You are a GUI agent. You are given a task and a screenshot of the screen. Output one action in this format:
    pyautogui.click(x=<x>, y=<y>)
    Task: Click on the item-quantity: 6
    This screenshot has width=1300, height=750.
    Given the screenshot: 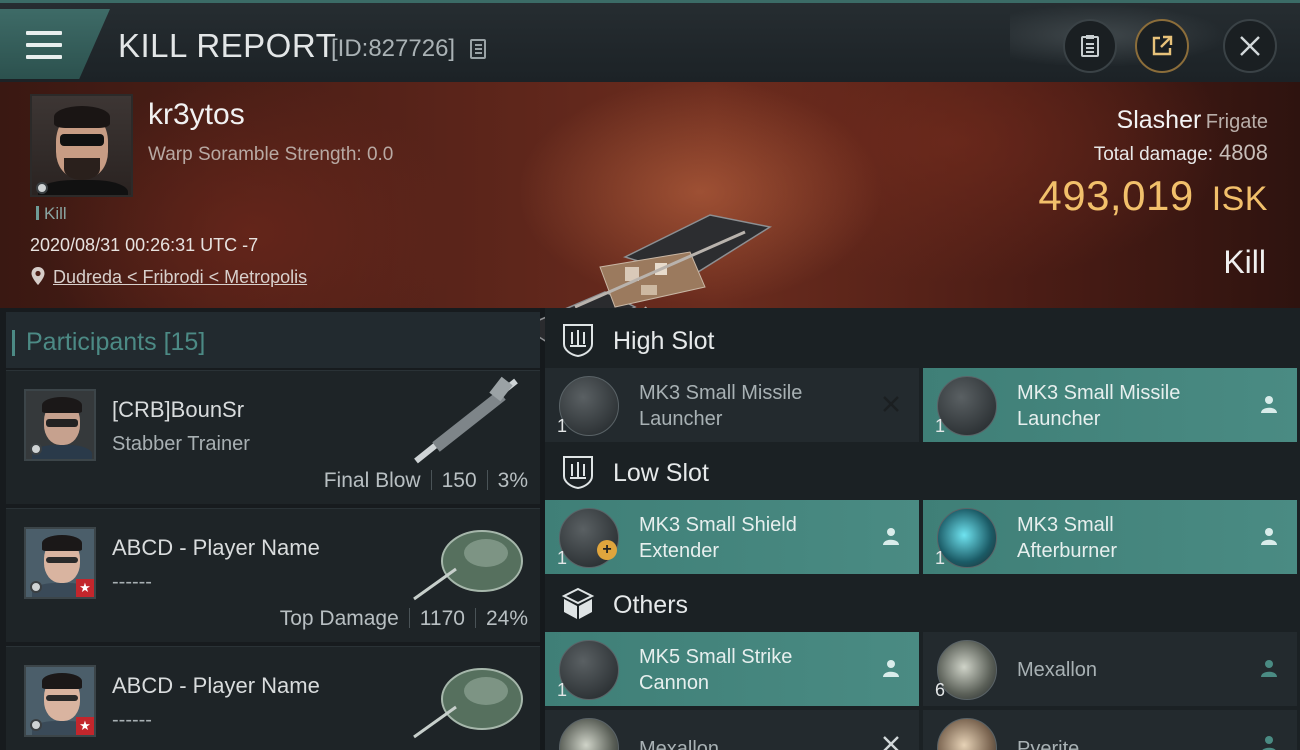 What is the action you would take?
    pyautogui.click(x=940, y=690)
    